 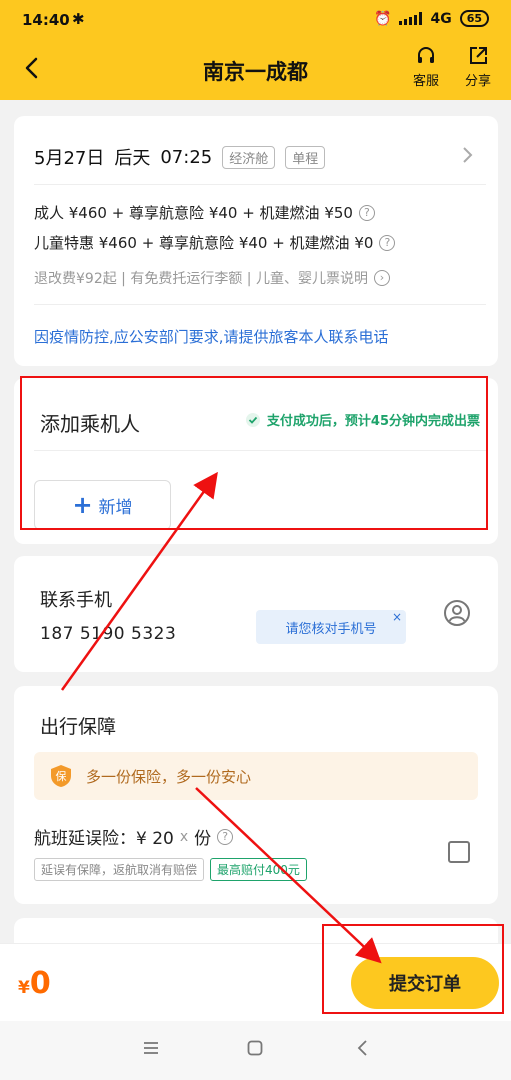 What do you see at coordinates (288, 875) in the screenshot?
I see `annotation-arrow-down` at bounding box center [288, 875].